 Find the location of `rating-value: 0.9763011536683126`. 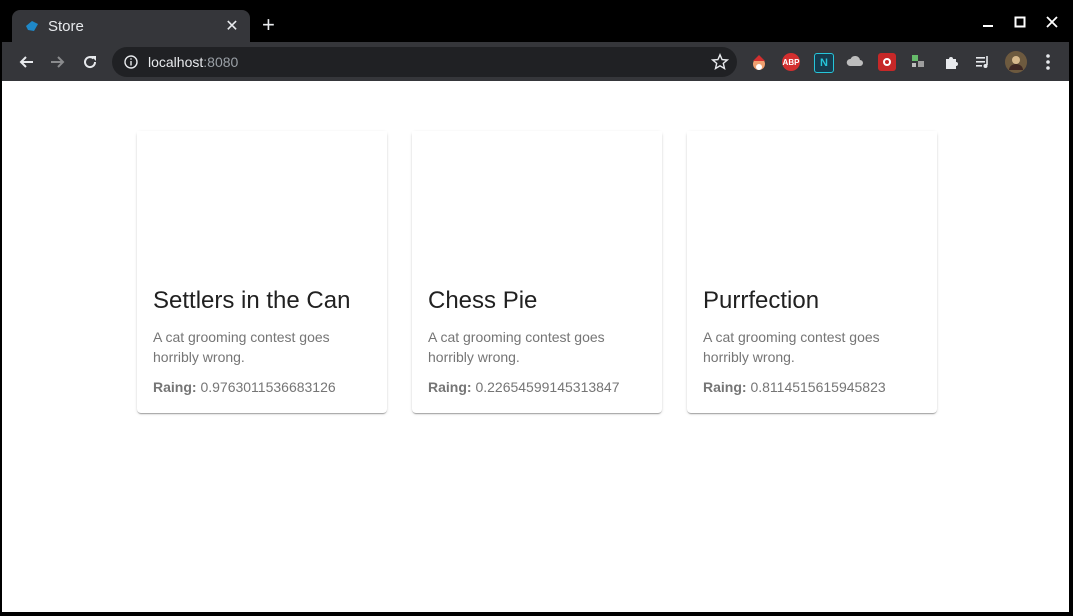

rating-value: 0.9763011536683126 is located at coordinates (268, 387).